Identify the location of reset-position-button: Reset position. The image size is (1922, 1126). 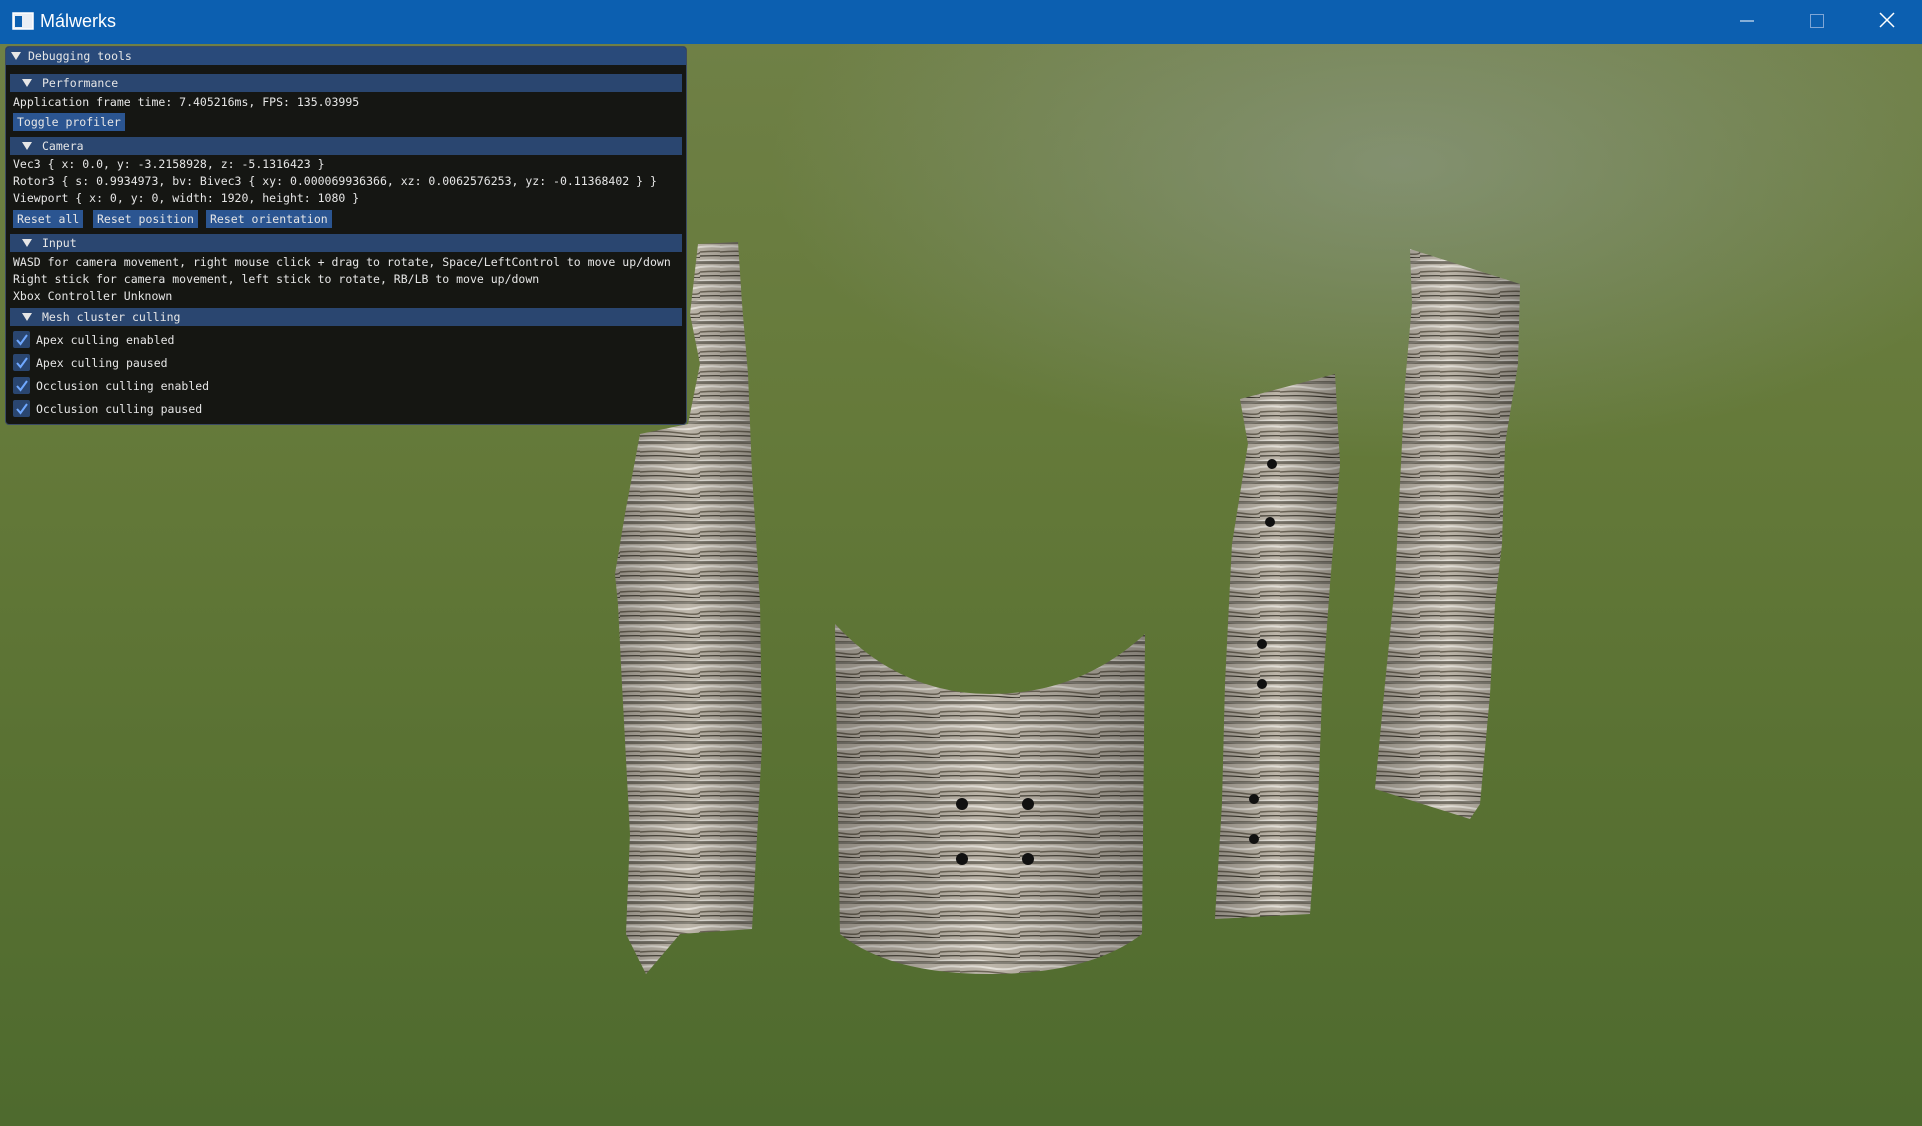
(145, 219).